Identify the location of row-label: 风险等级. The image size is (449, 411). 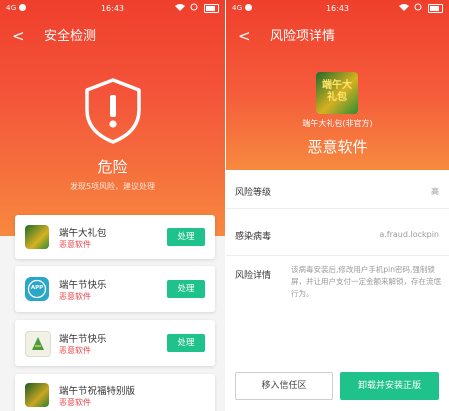
(253, 193).